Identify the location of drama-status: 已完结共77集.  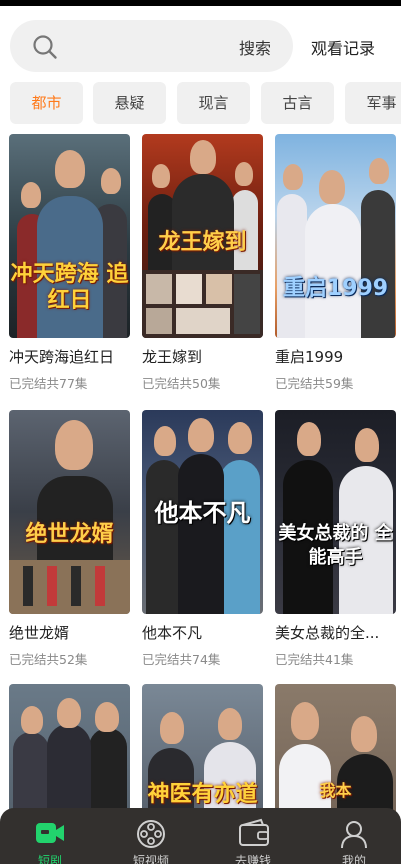
(48, 383).